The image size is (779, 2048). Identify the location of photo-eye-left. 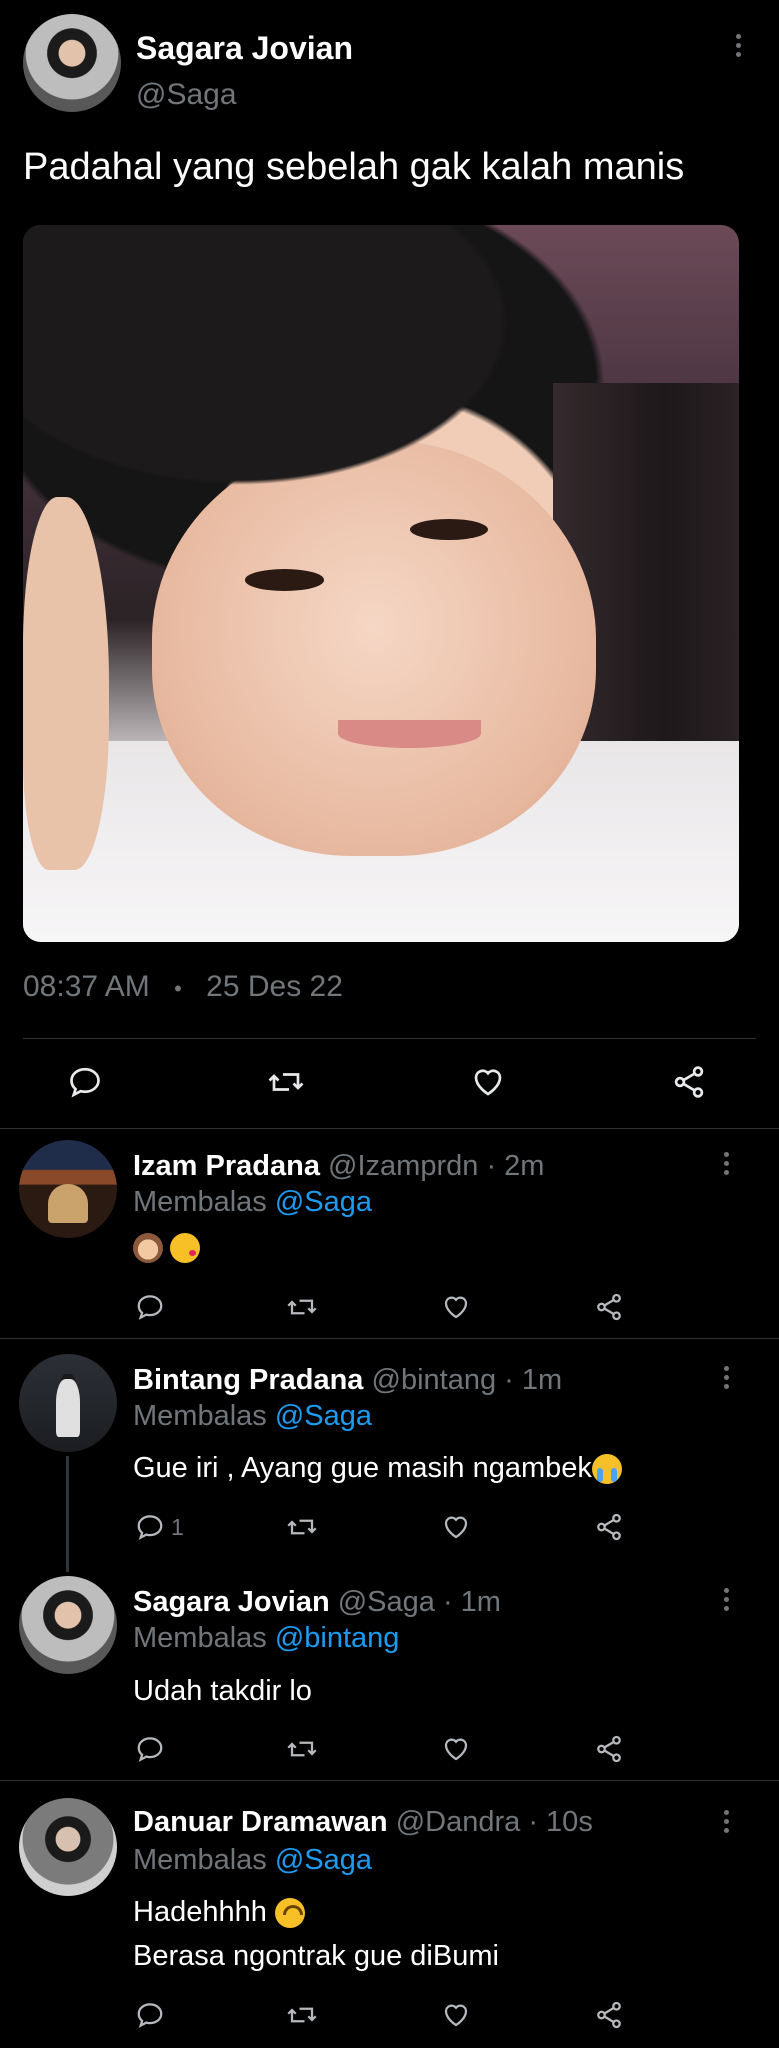
(284, 580).